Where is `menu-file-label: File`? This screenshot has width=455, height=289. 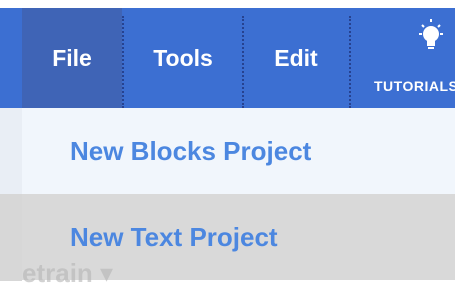
menu-file-label: File is located at coordinates (72, 57).